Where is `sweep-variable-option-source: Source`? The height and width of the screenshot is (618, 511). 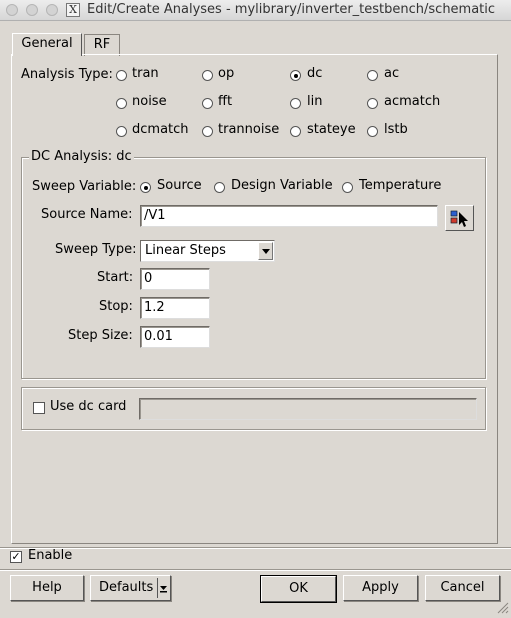 sweep-variable-option-source: Source is located at coordinates (179, 185).